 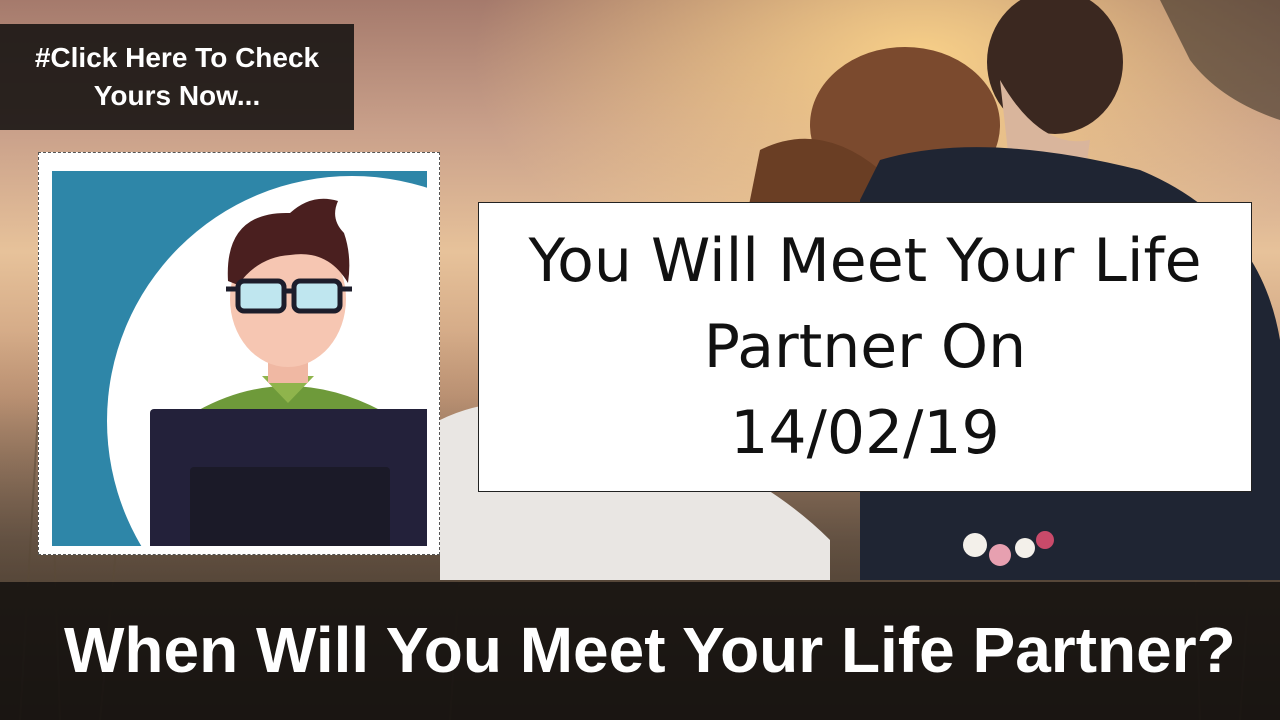 I want to click on result-line-2: Partner On, so click(x=865, y=347).